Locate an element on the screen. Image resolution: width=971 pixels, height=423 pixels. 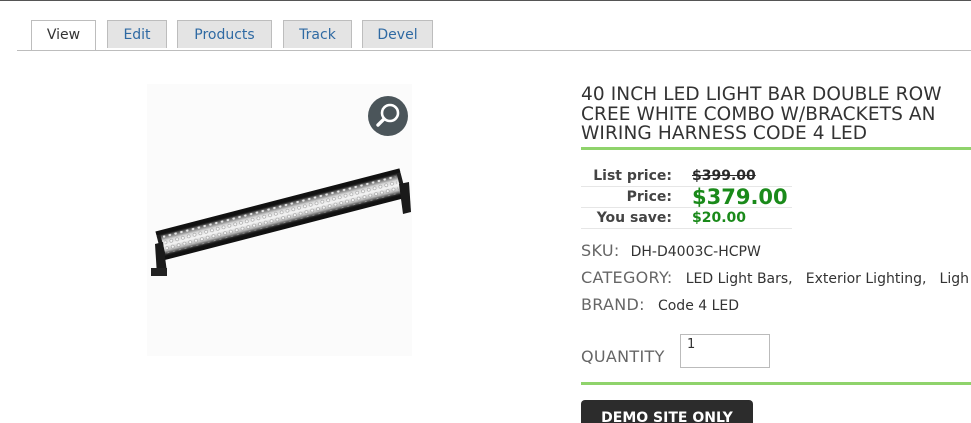
price-value: $379.00 is located at coordinates (740, 197).